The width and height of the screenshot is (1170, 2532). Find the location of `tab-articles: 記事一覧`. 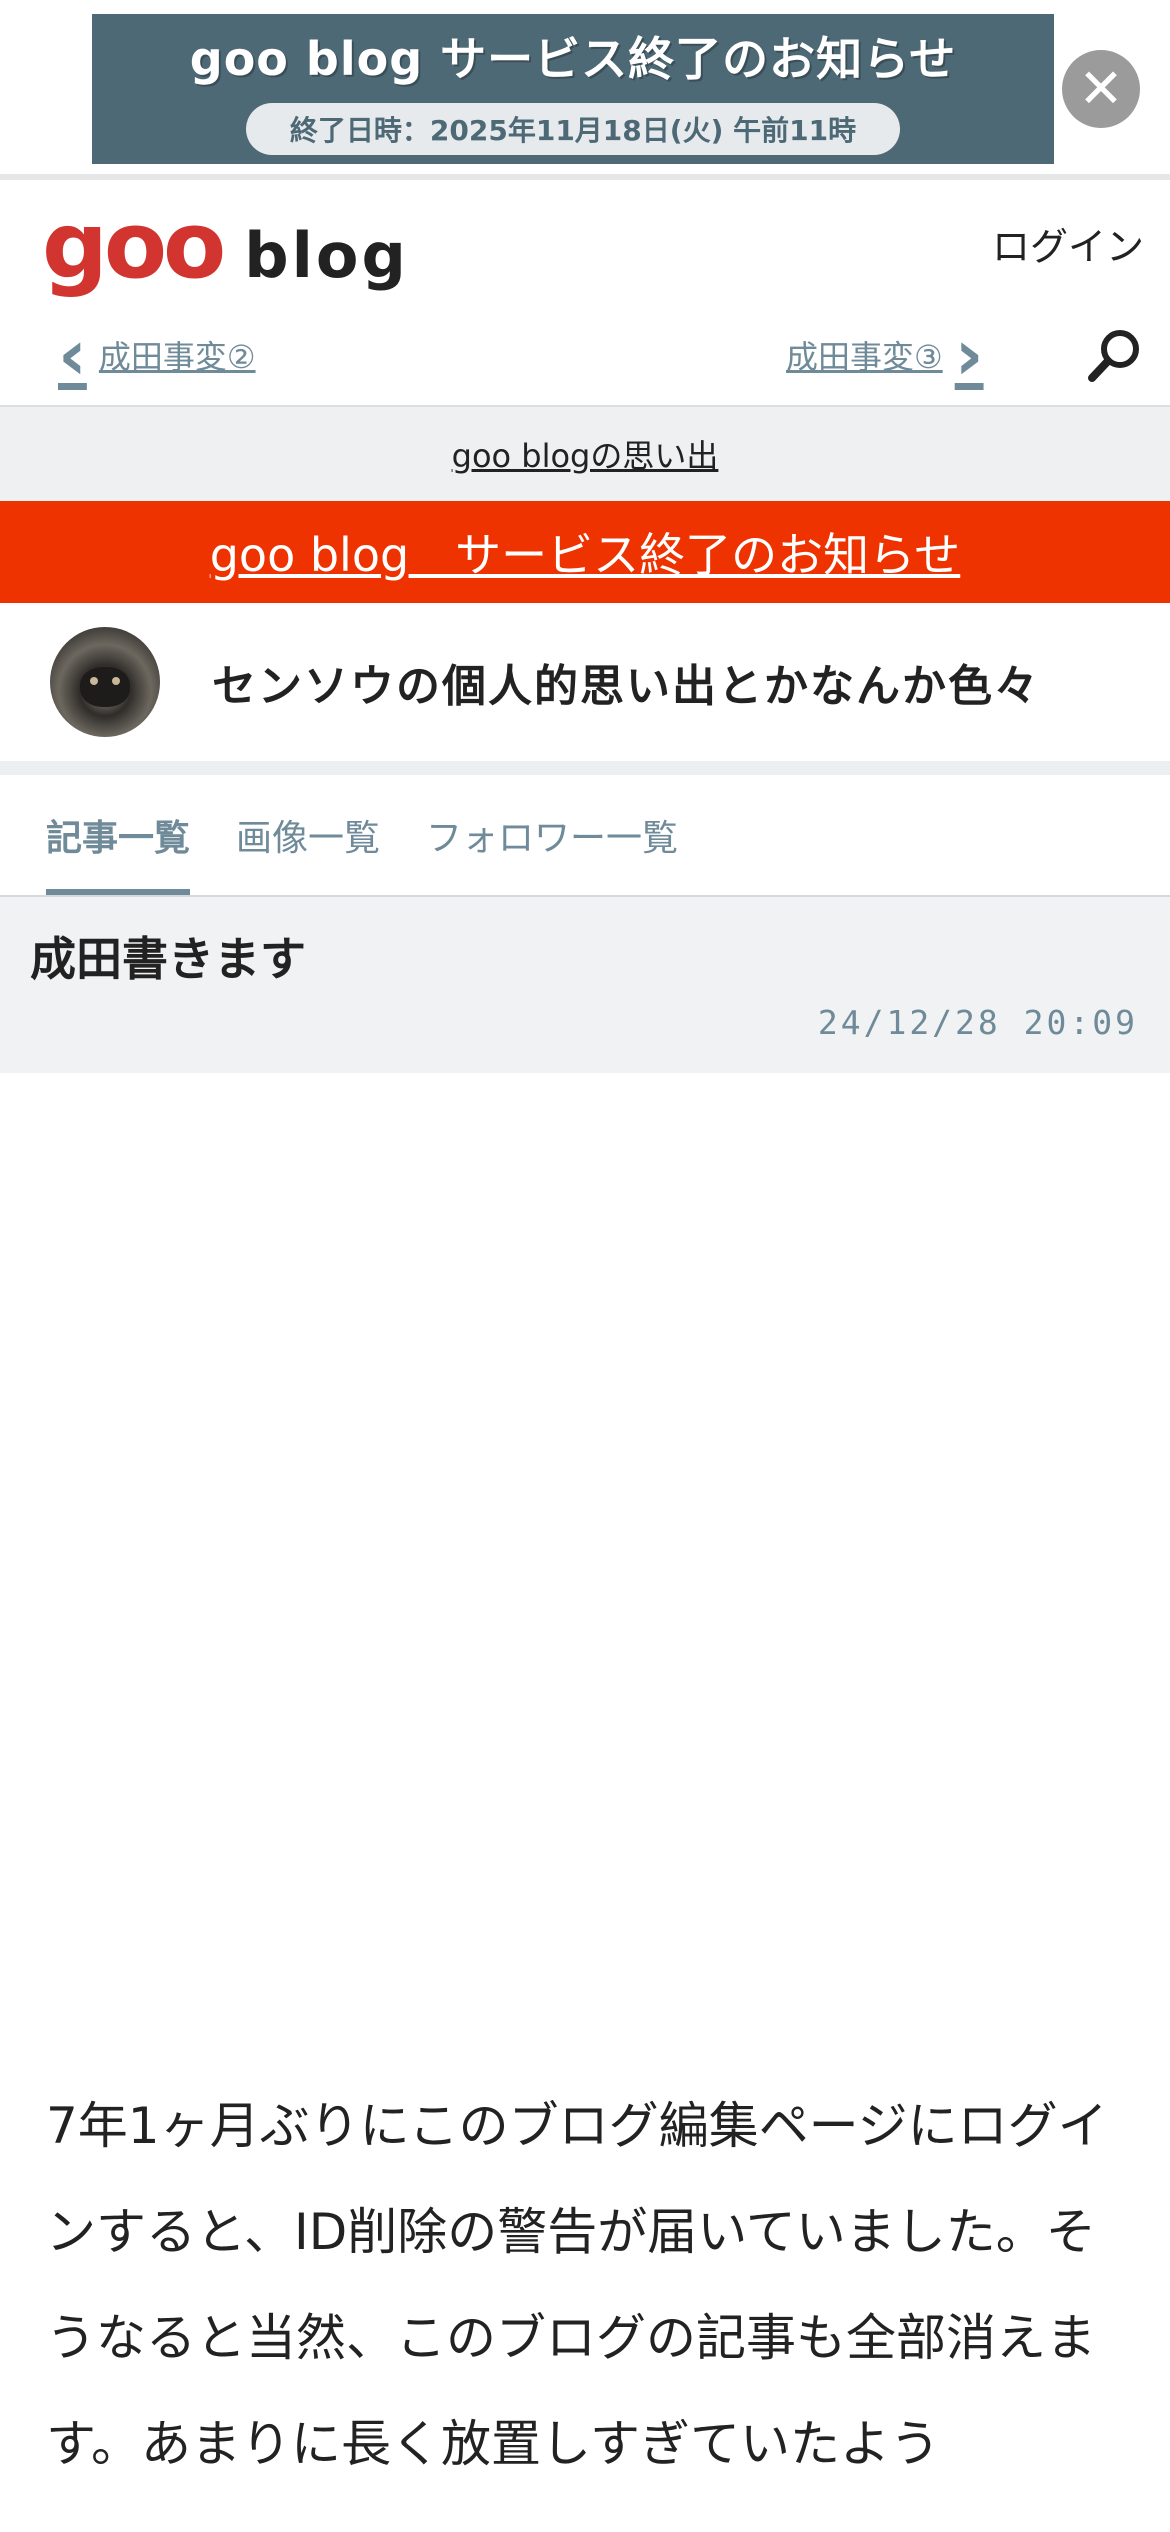

tab-articles: 記事一覧 is located at coordinates (118, 852).